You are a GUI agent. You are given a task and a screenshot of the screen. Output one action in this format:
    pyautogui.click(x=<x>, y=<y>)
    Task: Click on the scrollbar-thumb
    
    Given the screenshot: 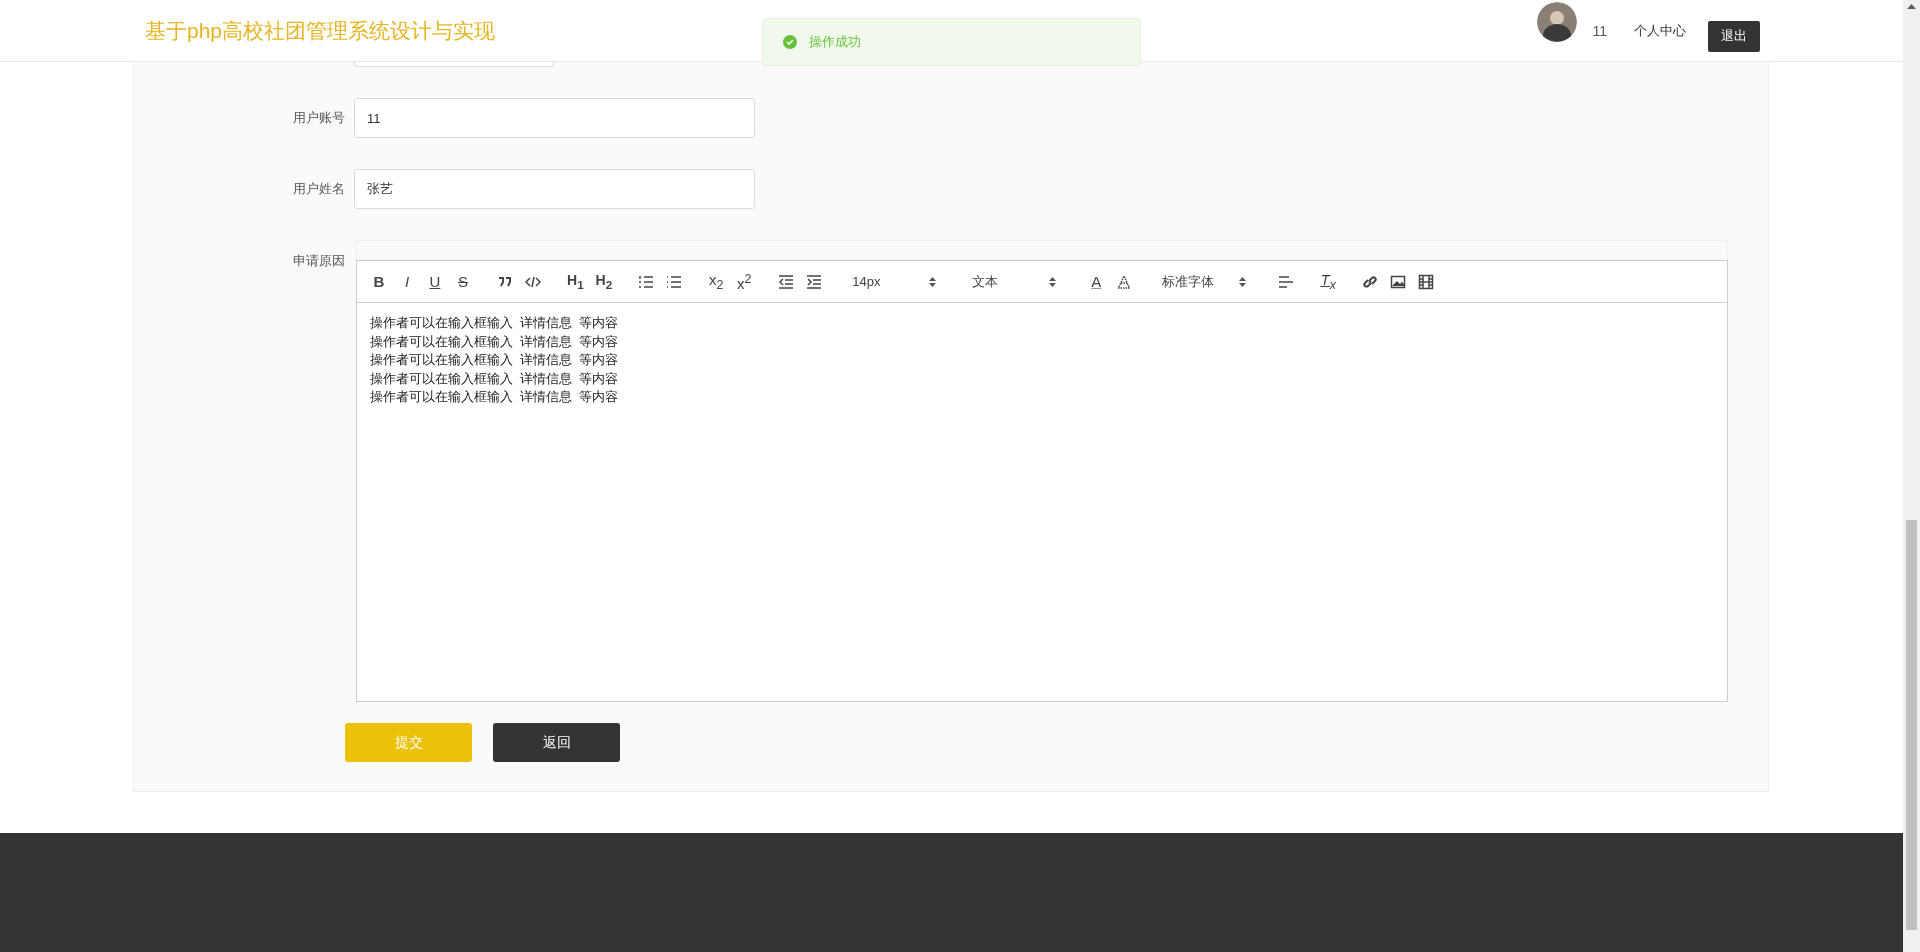 What is the action you would take?
    pyautogui.click(x=1911, y=725)
    